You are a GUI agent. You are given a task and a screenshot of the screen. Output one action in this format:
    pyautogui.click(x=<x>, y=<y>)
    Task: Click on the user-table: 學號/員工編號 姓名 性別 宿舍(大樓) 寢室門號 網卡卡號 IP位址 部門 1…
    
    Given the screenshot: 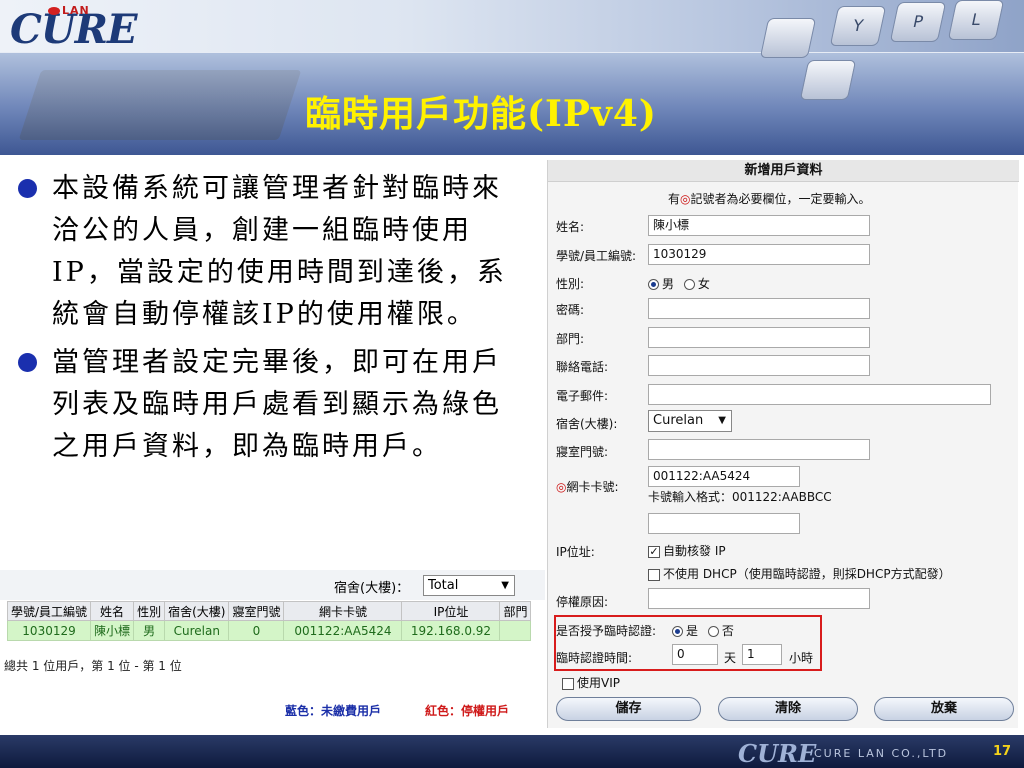 What is the action you would take?
    pyautogui.click(x=269, y=621)
    